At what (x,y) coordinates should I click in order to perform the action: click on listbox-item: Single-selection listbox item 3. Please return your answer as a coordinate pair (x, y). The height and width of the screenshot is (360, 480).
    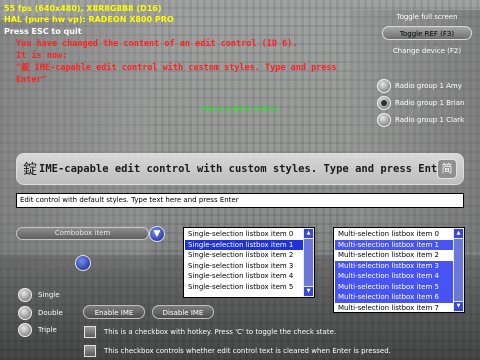
    Looking at the image, I should click on (244, 266).